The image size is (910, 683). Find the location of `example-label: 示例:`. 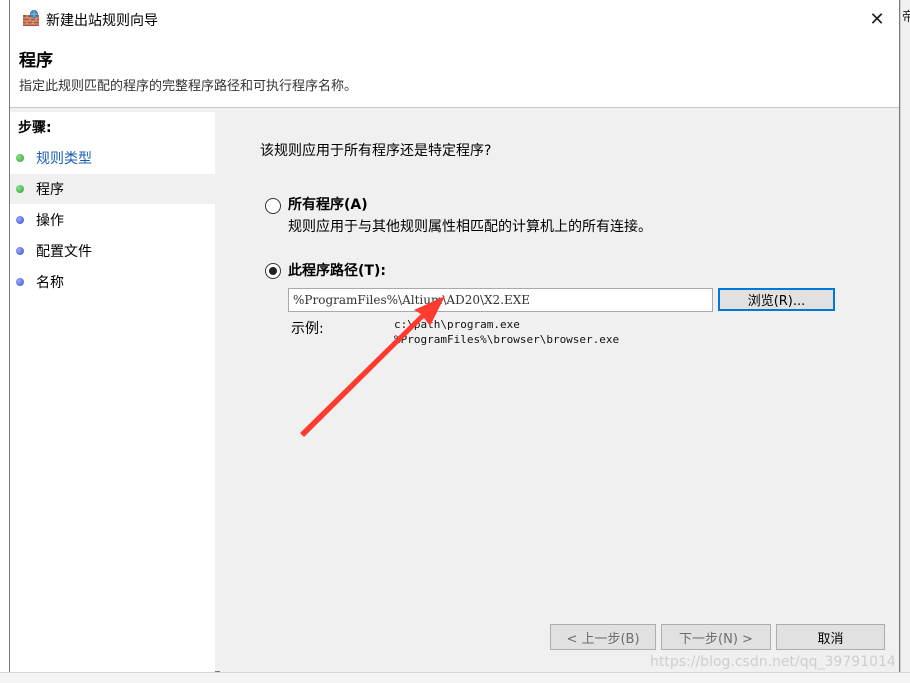

example-label: 示例: is located at coordinates (307, 329).